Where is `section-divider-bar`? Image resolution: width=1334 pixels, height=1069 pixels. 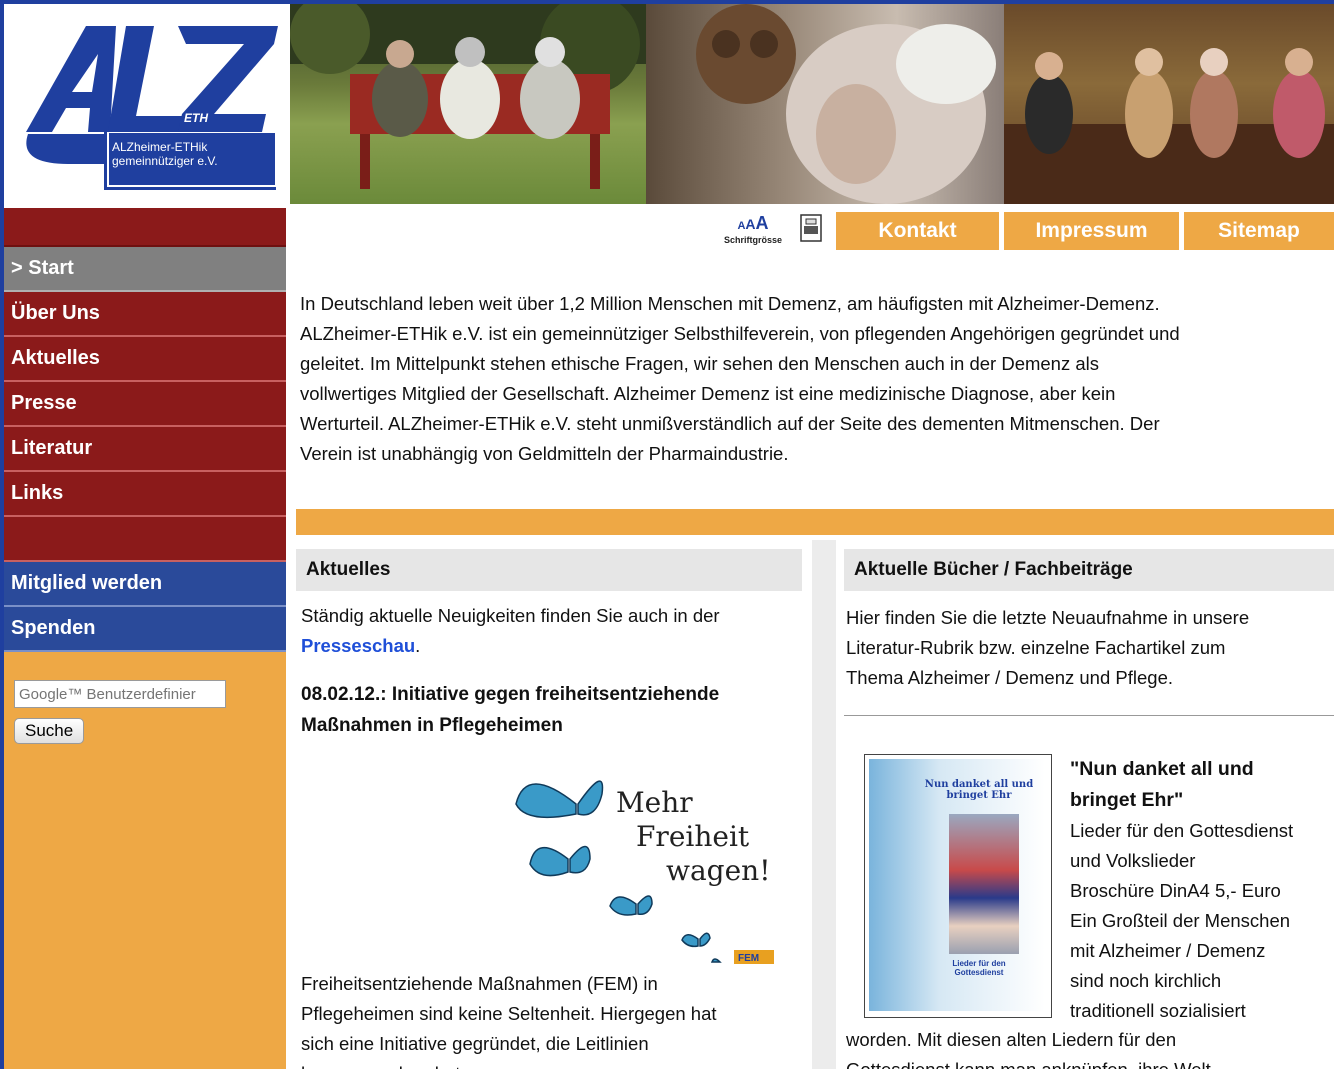 section-divider-bar is located at coordinates (815, 522).